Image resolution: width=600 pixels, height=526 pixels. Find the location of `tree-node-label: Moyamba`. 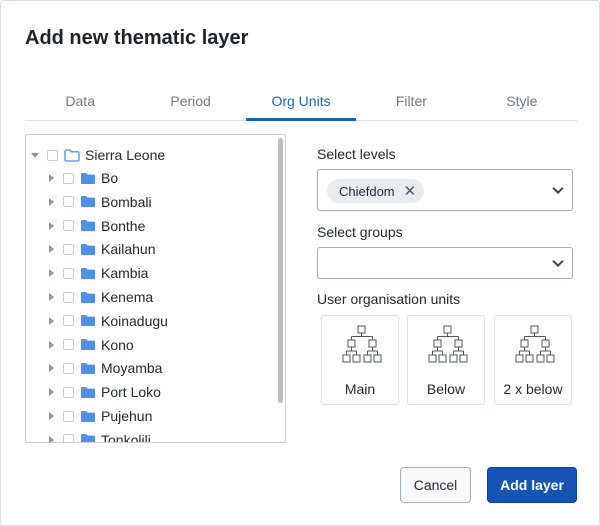

tree-node-label: Moyamba is located at coordinates (132, 368).